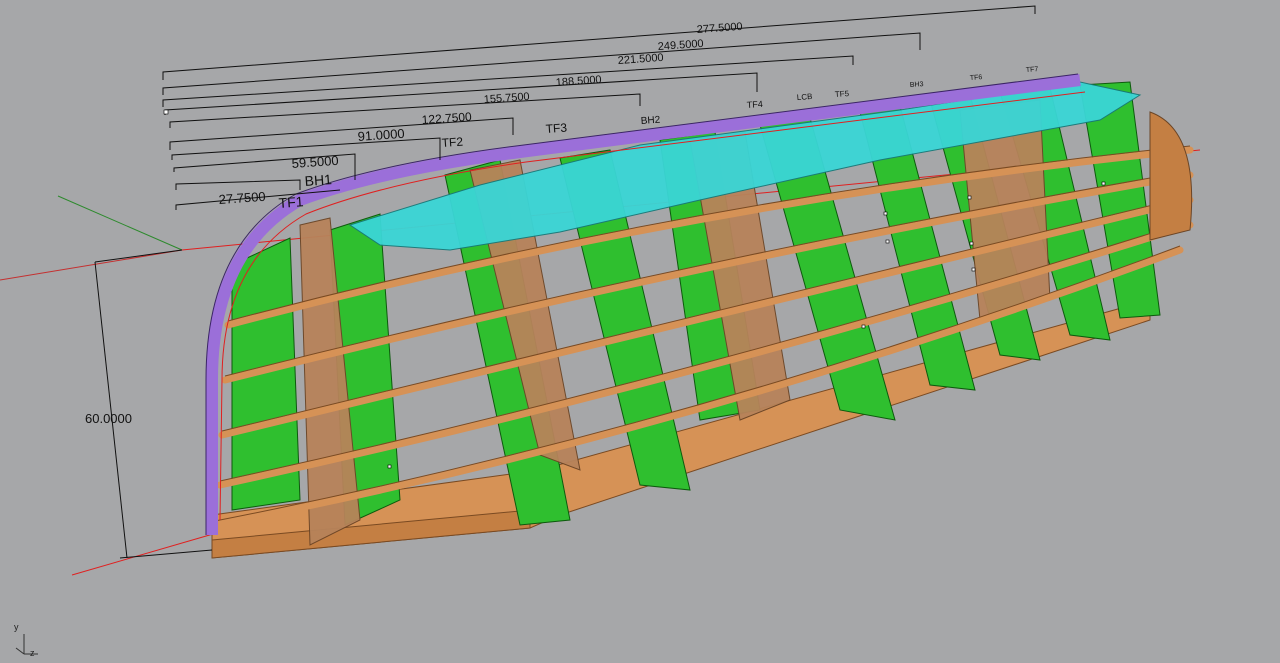 This screenshot has height=663, width=1280. Describe the element at coordinates (640, 59) in the screenshot. I see `dim-221-5: 221.5000` at that location.